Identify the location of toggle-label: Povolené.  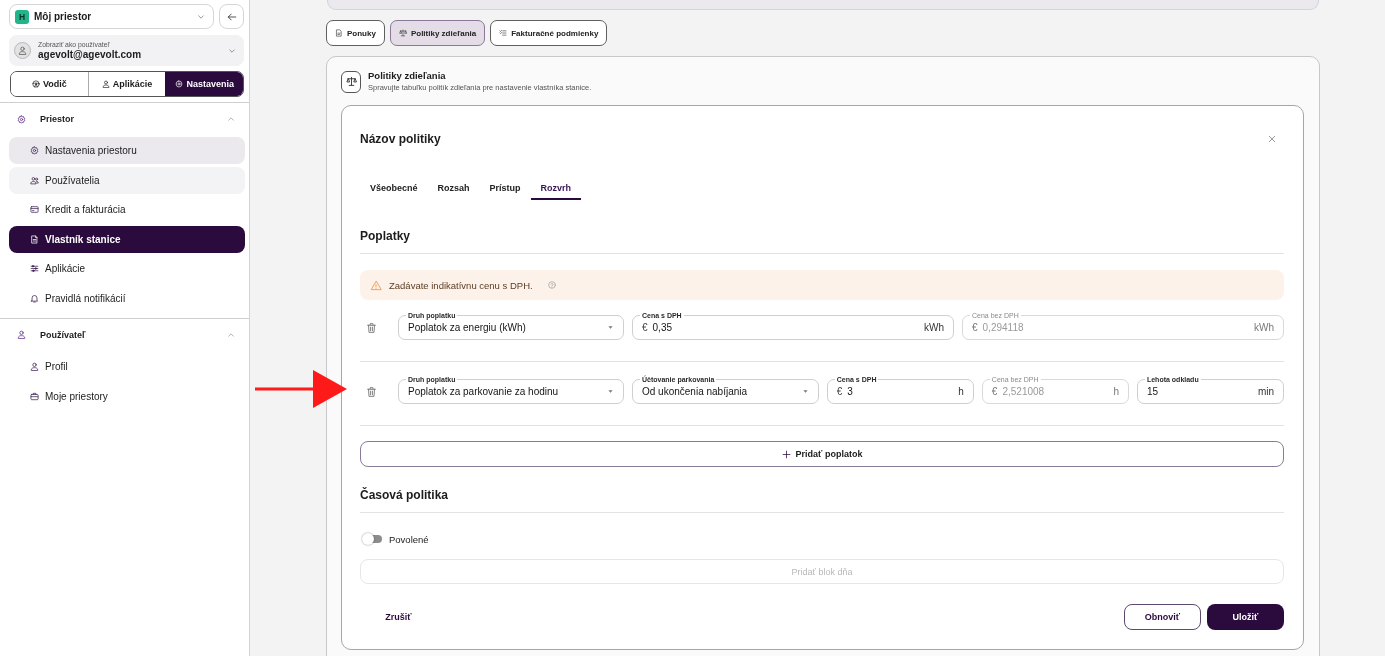
(409, 539).